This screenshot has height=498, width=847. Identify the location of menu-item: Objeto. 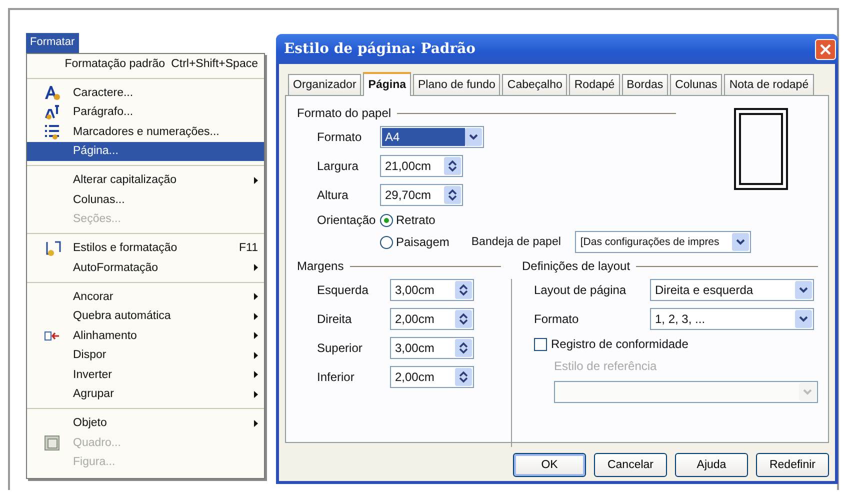
(145, 423).